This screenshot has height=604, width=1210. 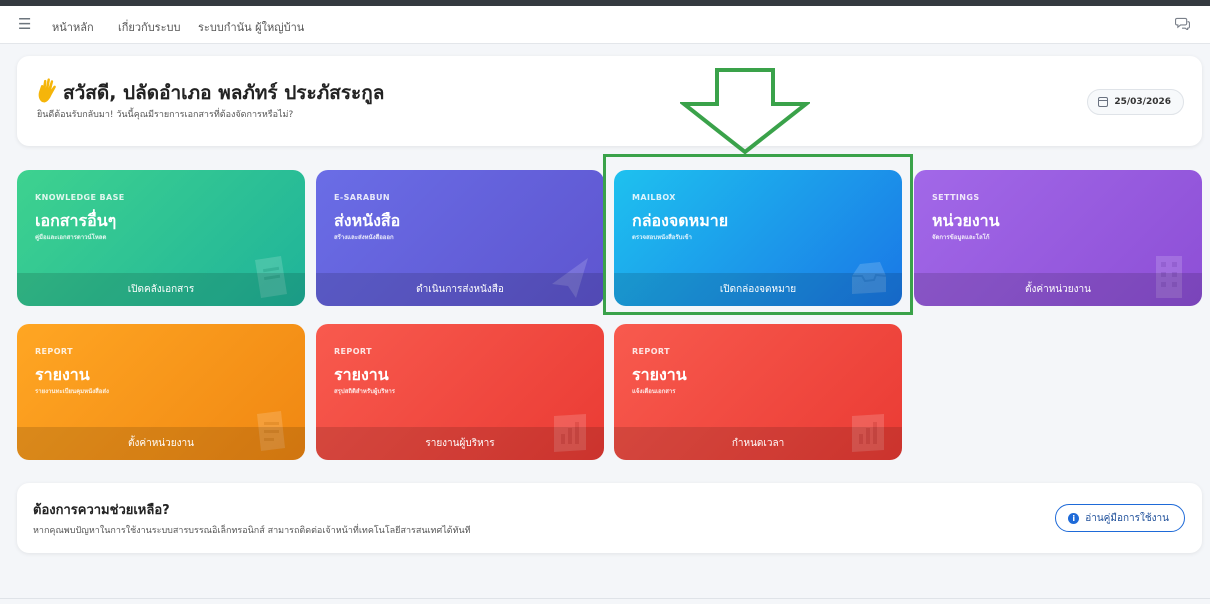 I want to click on card-description: จัดการข้อมูลและโลโก้, so click(x=961, y=237).